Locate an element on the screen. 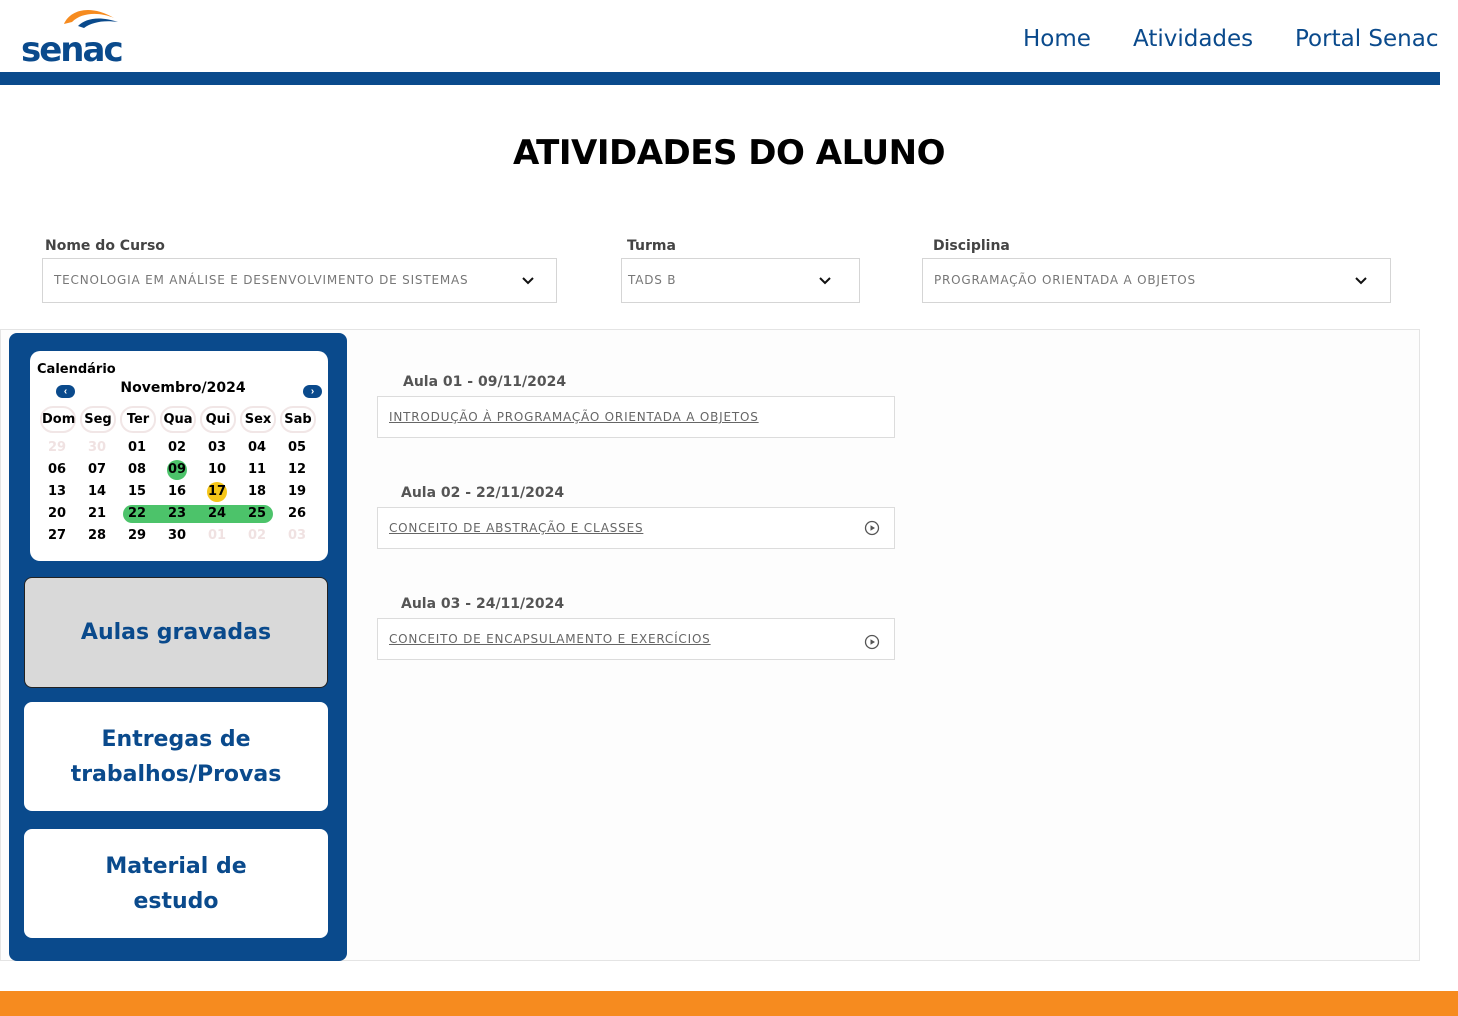  disciplina-select: PROGRAMAÇÃO ORIENTADA A OBJETOS is located at coordinates (1156, 280).